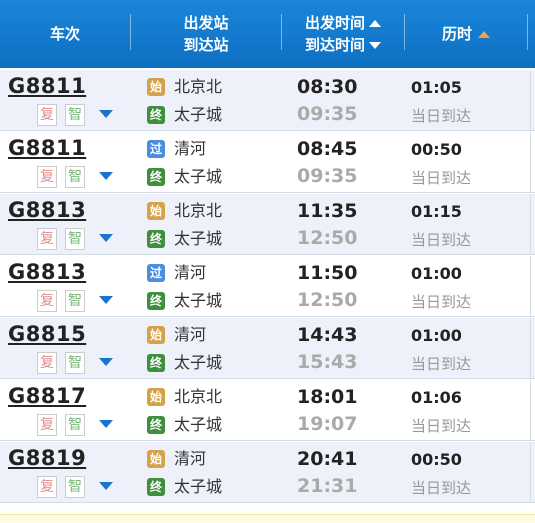 This screenshot has height=523, width=535. Describe the element at coordinates (527, 32) in the screenshot. I see `header-divider` at that location.